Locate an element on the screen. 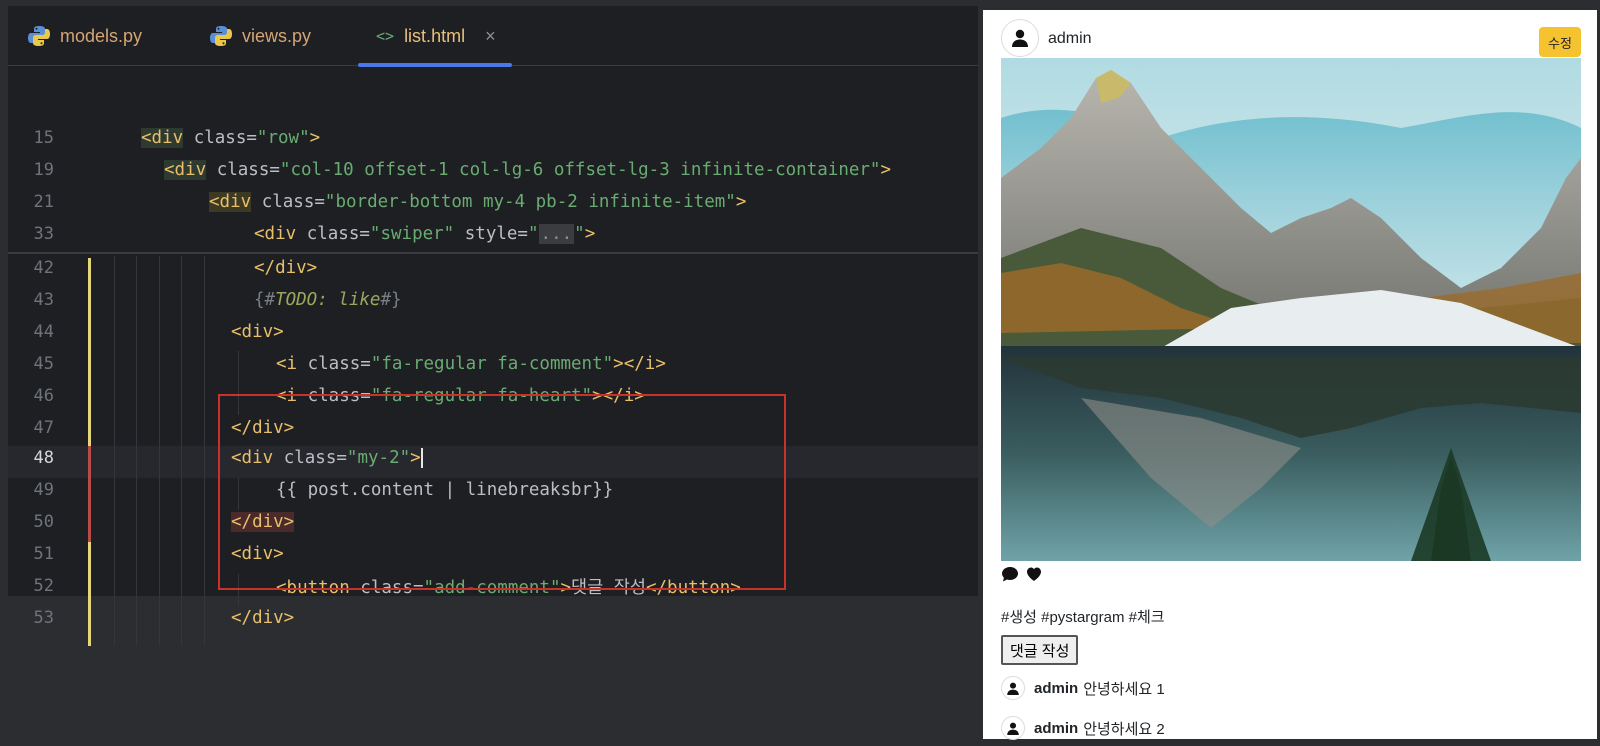 The image size is (1600, 746). line-number: 15 is located at coordinates (43, 138).